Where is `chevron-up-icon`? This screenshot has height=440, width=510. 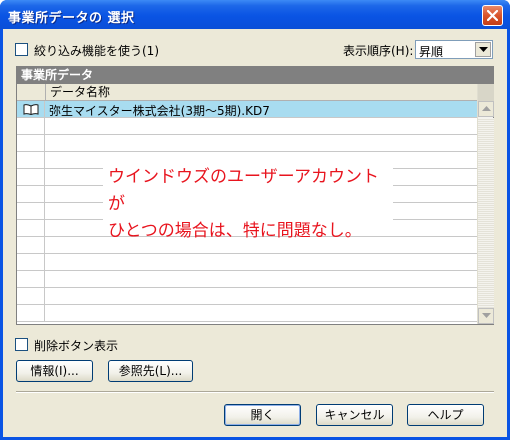 chevron-up-icon is located at coordinates (486, 108).